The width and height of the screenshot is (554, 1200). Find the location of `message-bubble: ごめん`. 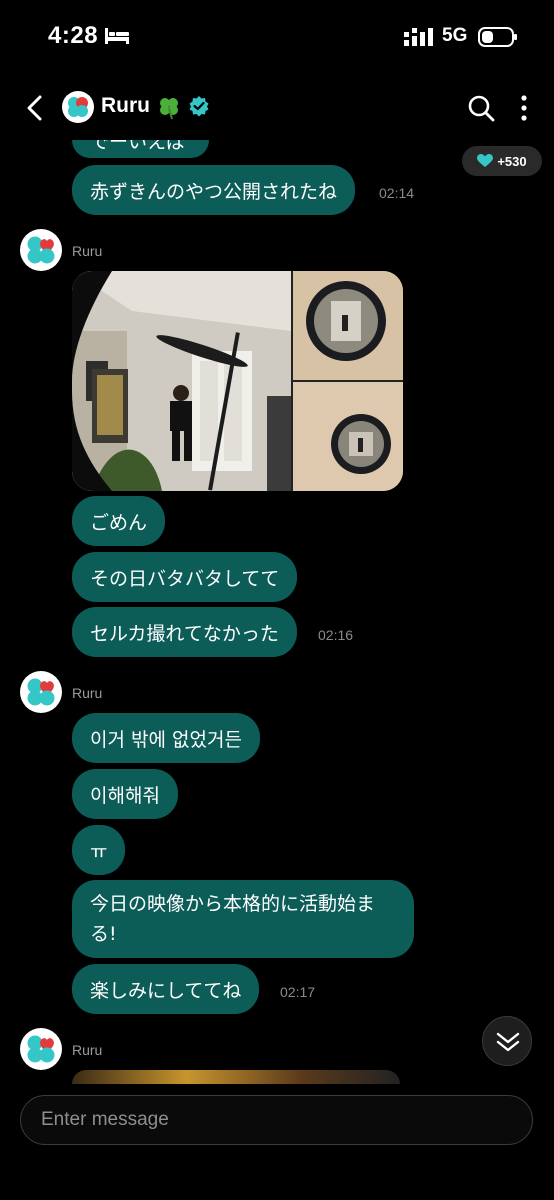

message-bubble: ごめん is located at coordinates (119, 521).